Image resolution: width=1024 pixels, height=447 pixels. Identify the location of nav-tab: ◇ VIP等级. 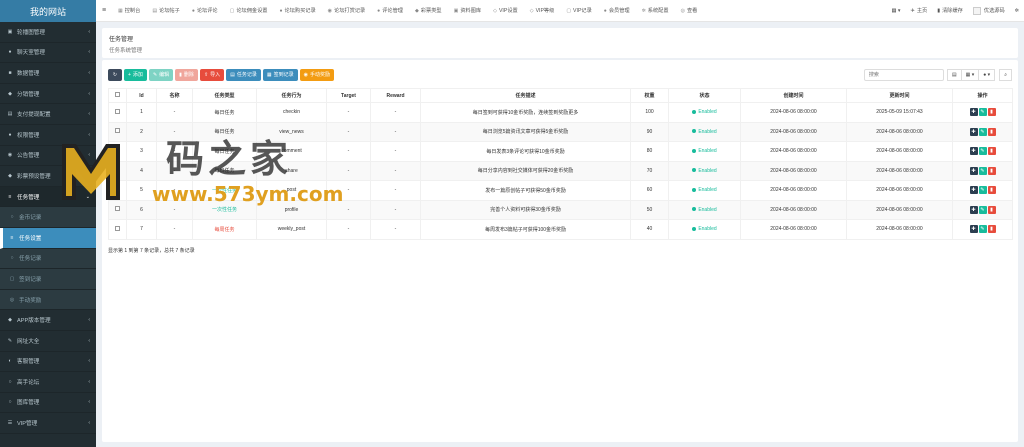
(542, 11).